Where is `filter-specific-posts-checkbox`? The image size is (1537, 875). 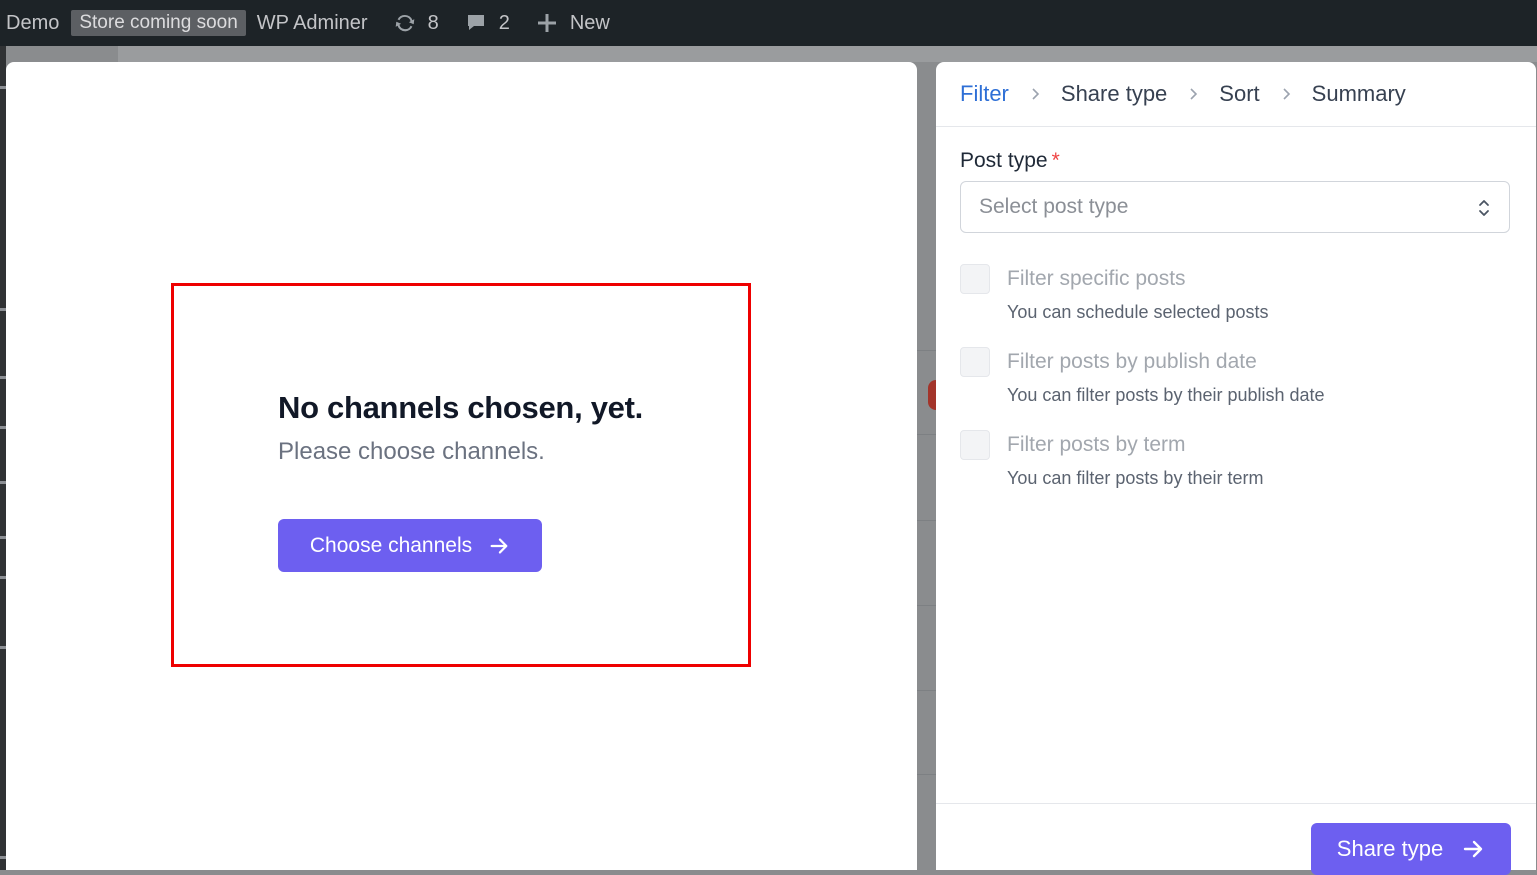
filter-specific-posts-checkbox is located at coordinates (975, 279).